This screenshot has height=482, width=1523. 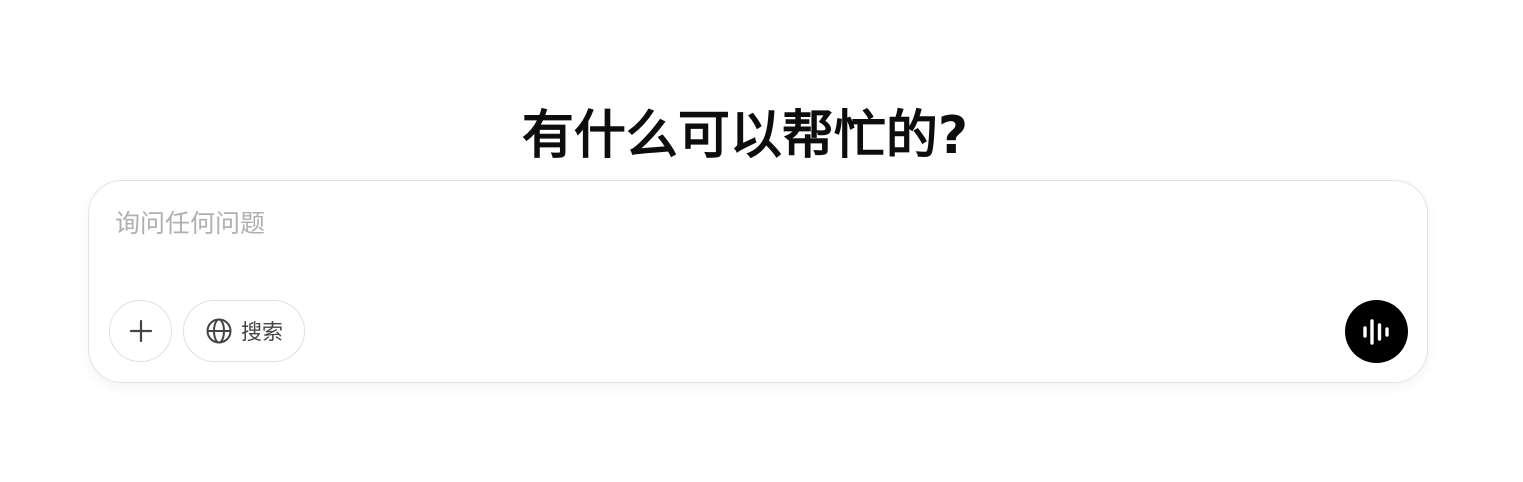 I want to click on search-button: 搜索, so click(x=244, y=331).